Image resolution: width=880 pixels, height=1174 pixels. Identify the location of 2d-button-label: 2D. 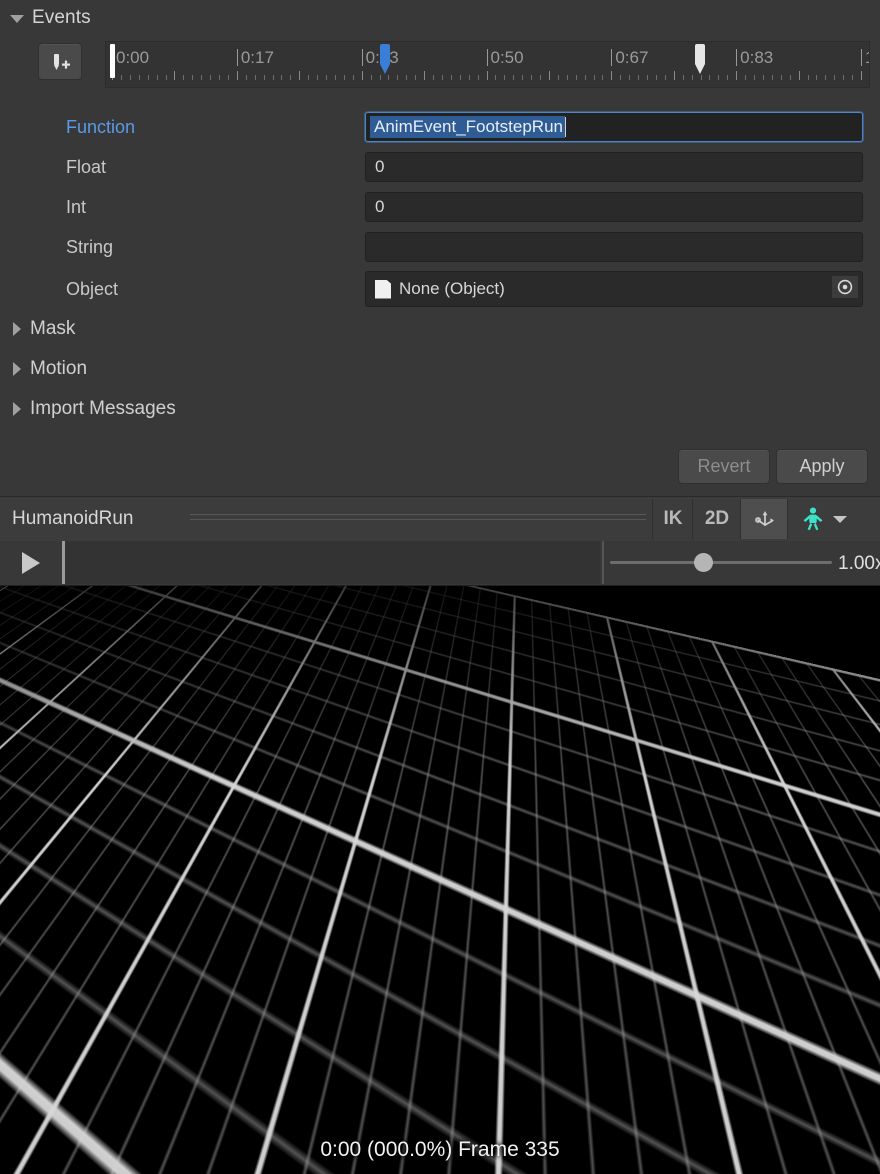
(717, 518).